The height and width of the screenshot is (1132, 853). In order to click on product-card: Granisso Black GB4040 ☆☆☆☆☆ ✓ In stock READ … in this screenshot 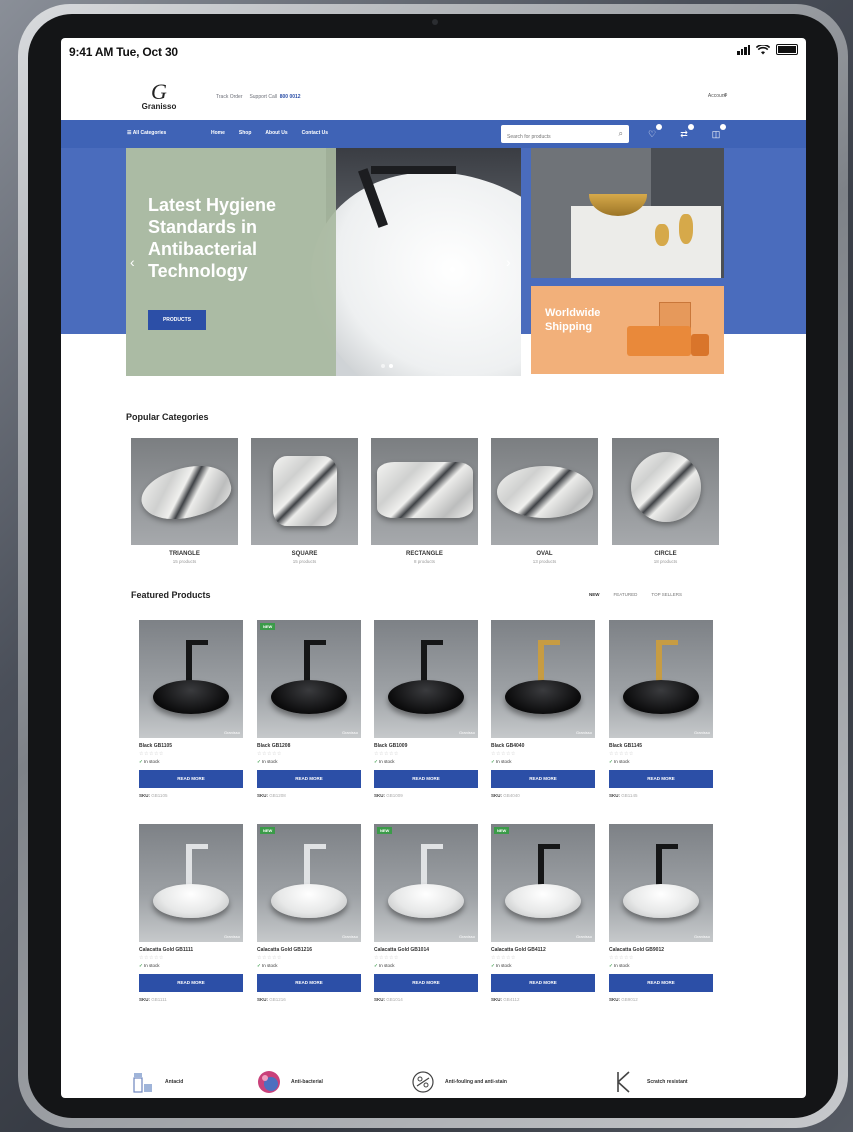, I will do `click(543, 709)`.